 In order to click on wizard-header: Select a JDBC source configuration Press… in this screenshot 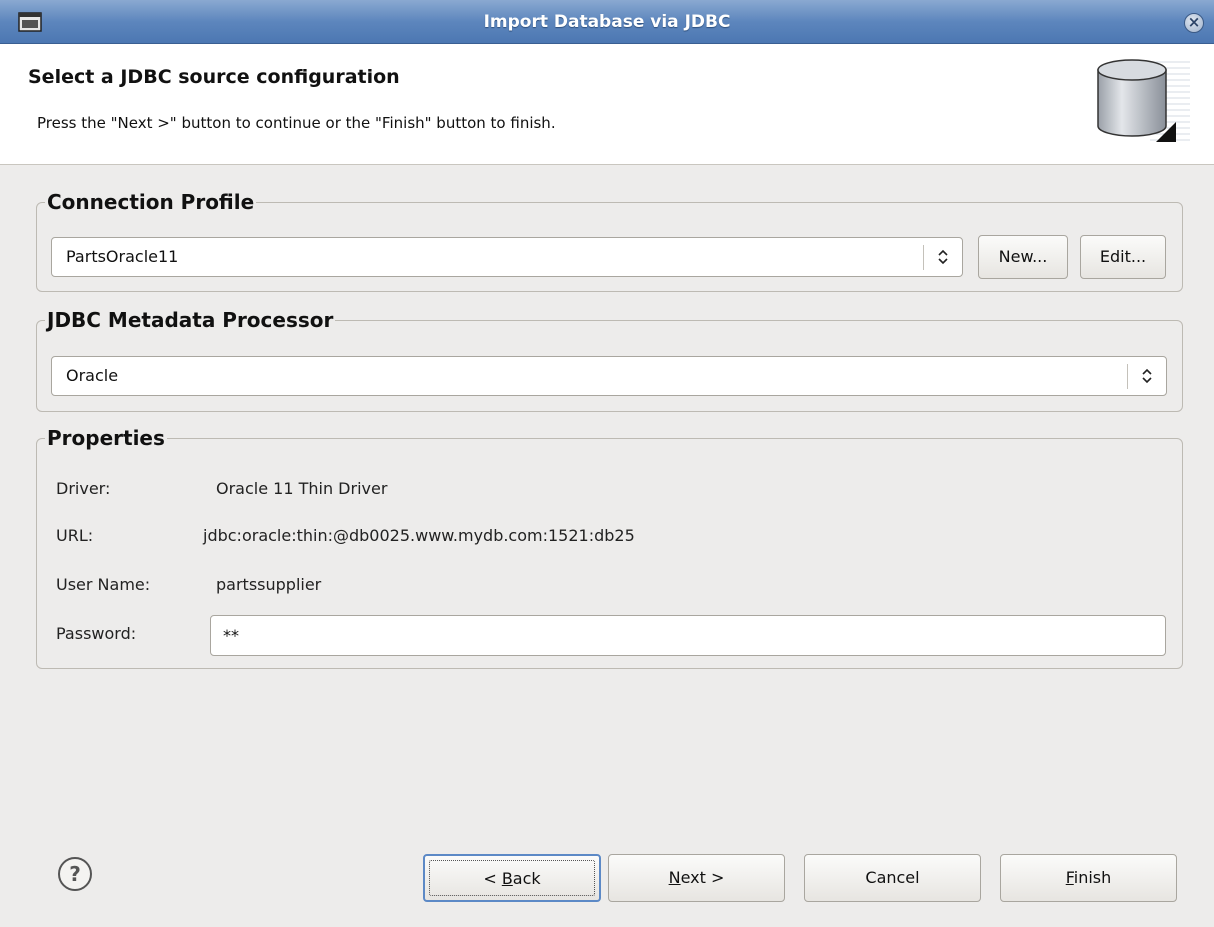, I will do `click(607, 104)`.